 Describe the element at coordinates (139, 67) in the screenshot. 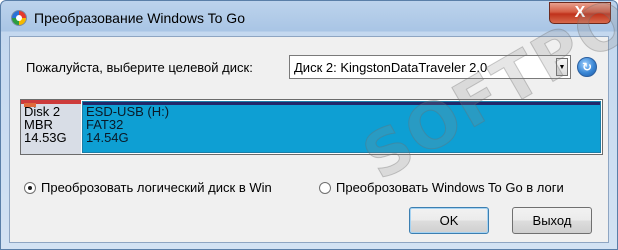

I see `target-disk-label: Пожалуйста, выберите целевой диск:` at that location.